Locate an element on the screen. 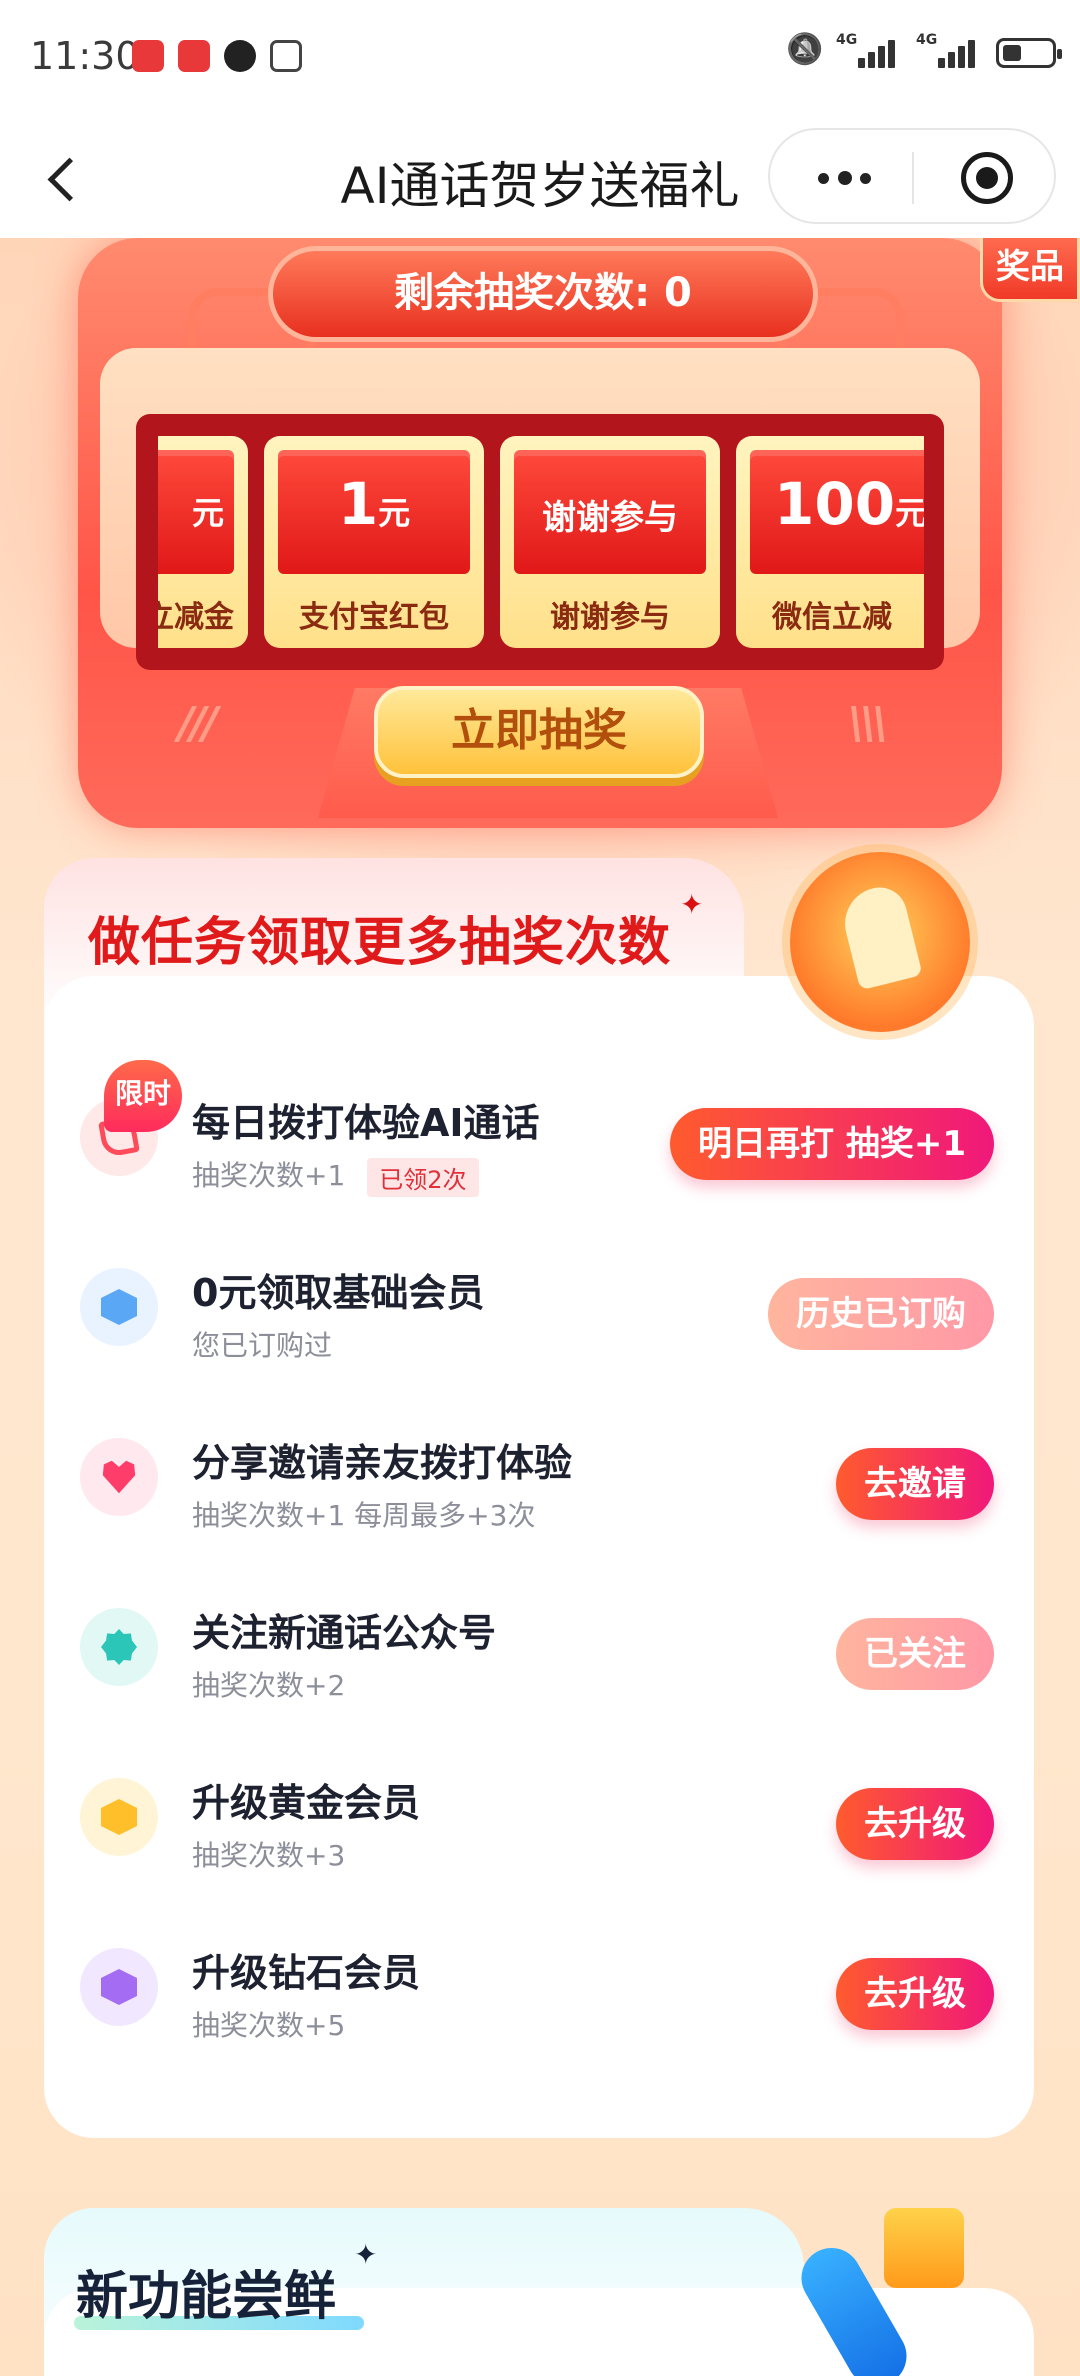  call-tomorrow-button: 明日再打 抽奖+1 is located at coordinates (832, 1144).